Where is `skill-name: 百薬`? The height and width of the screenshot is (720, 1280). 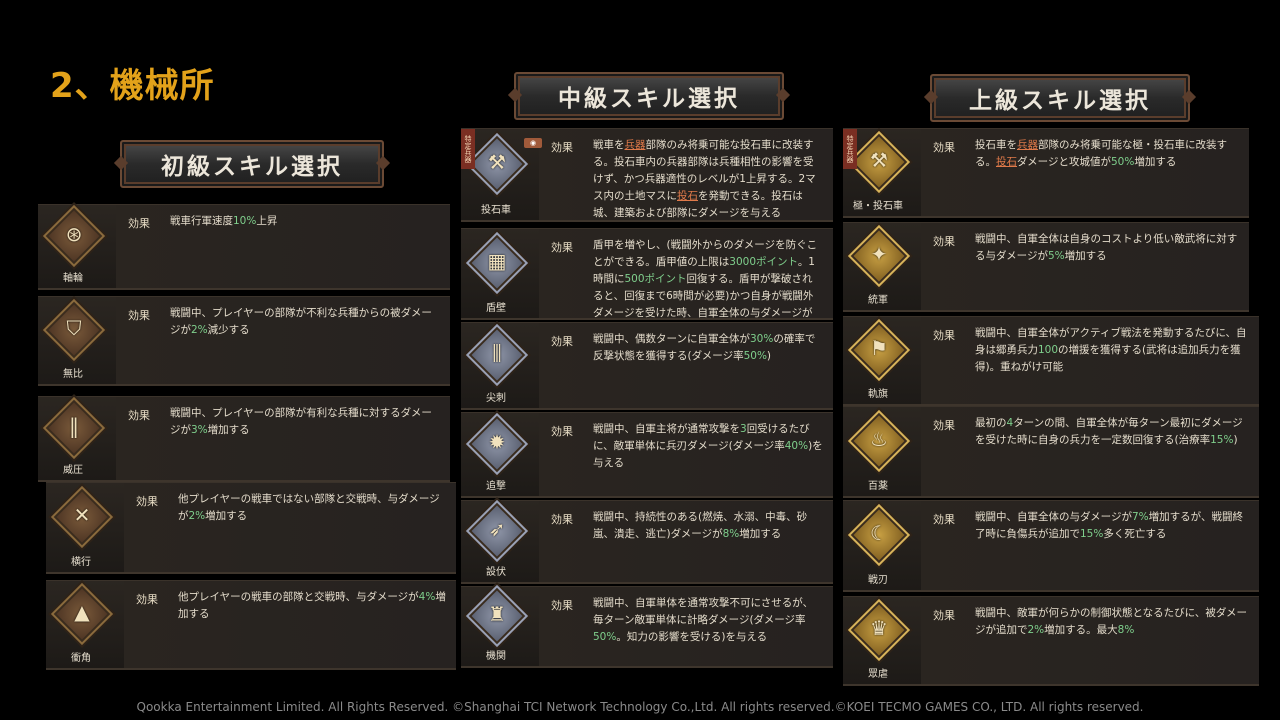 skill-name: 百薬 is located at coordinates (878, 486).